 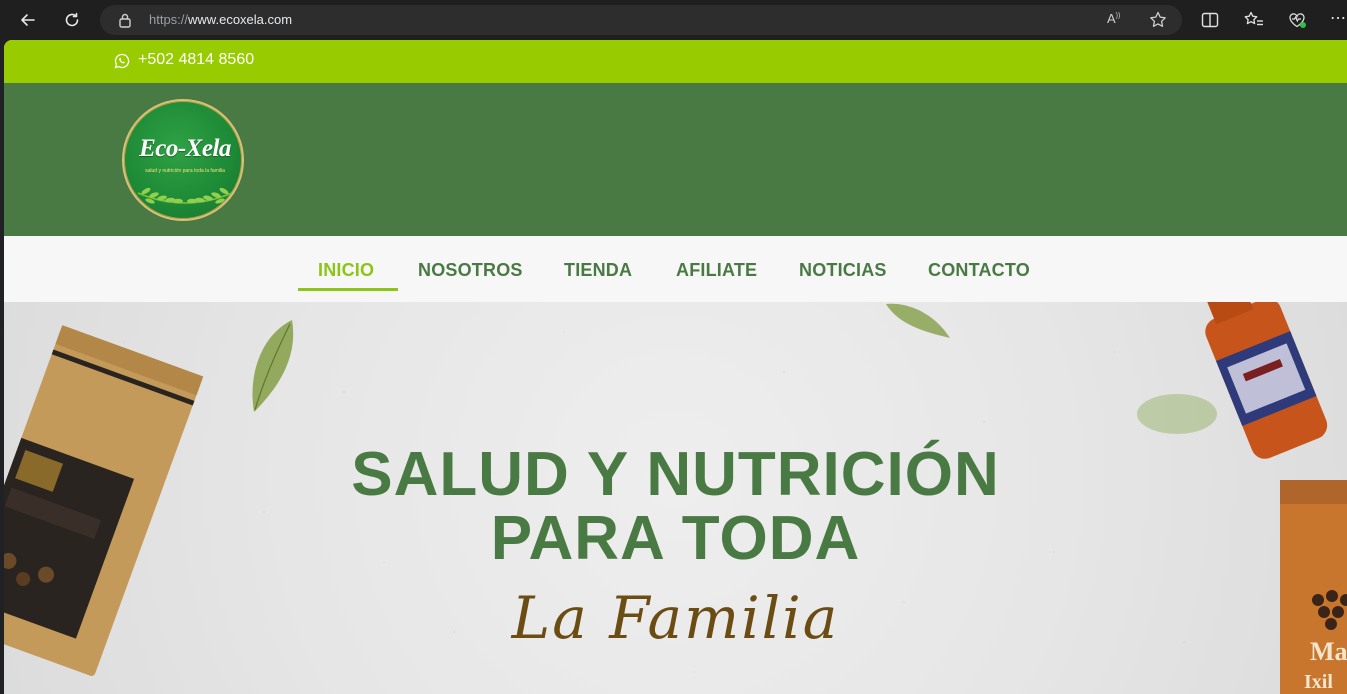 I want to click on nav-item-noticias: NOTICIAS, so click(x=843, y=270).